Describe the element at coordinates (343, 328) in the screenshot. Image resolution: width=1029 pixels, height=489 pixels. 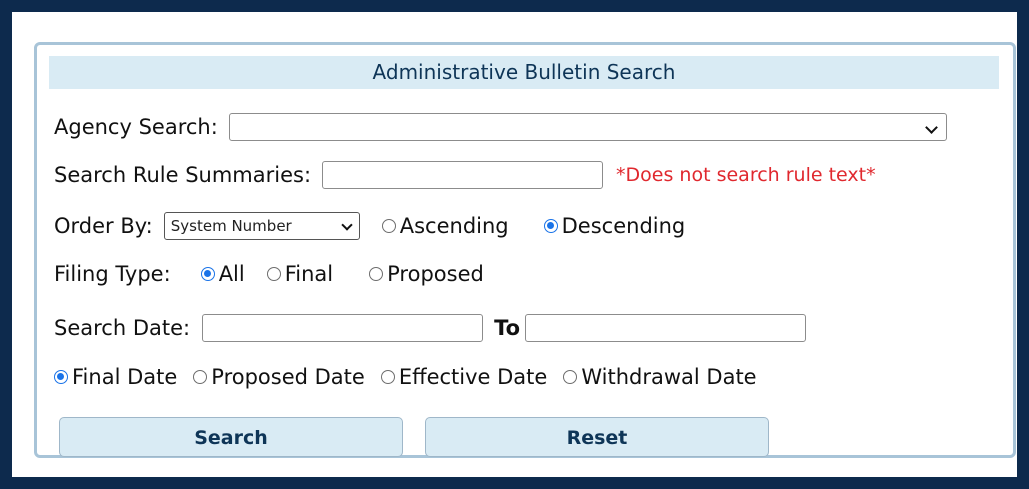
I see `date-from-input` at that location.